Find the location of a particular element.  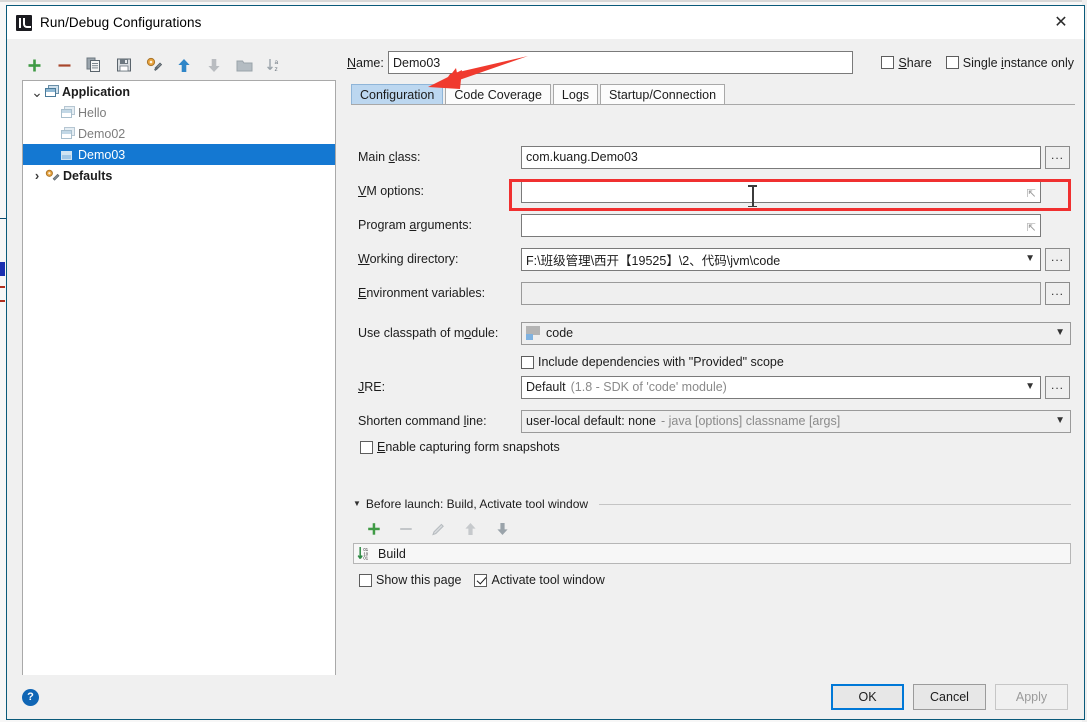

name-row: Name: Share Single instance only is located at coordinates (711, 62).